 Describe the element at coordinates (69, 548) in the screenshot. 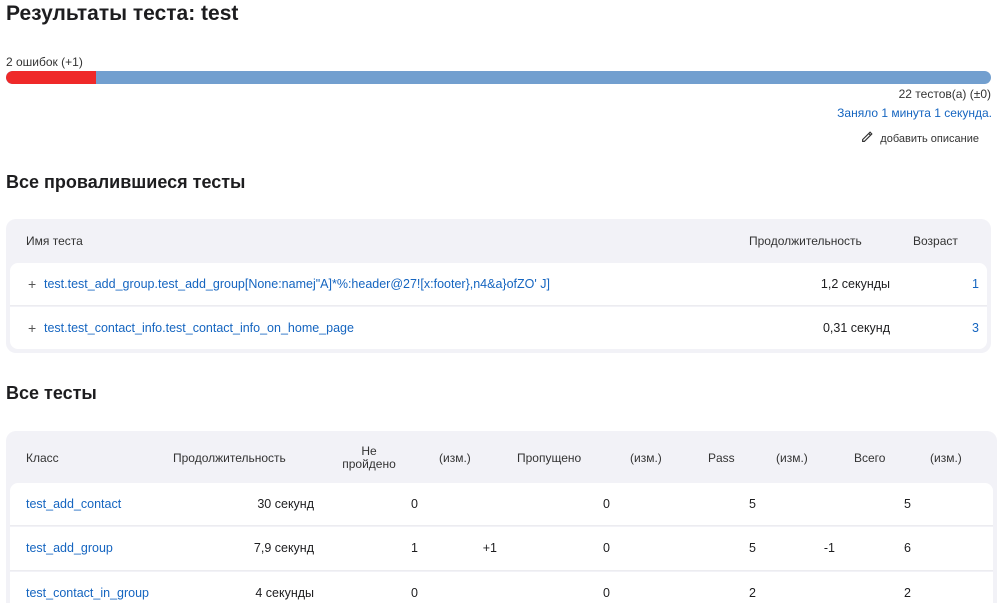

I see `class-link: test_add_group` at that location.